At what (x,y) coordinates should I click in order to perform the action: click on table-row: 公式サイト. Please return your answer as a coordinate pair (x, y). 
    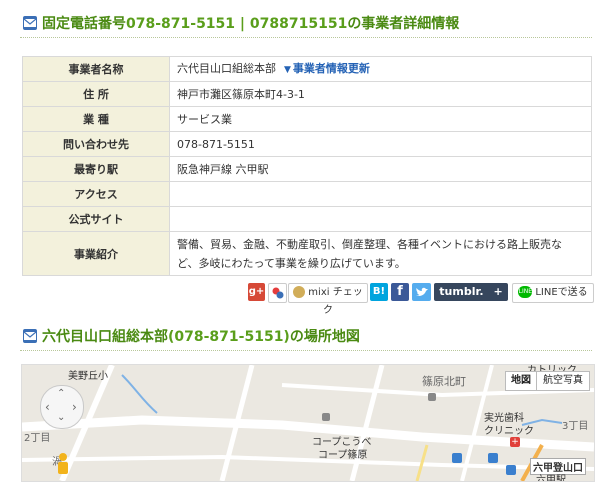
    Looking at the image, I should click on (307, 219).